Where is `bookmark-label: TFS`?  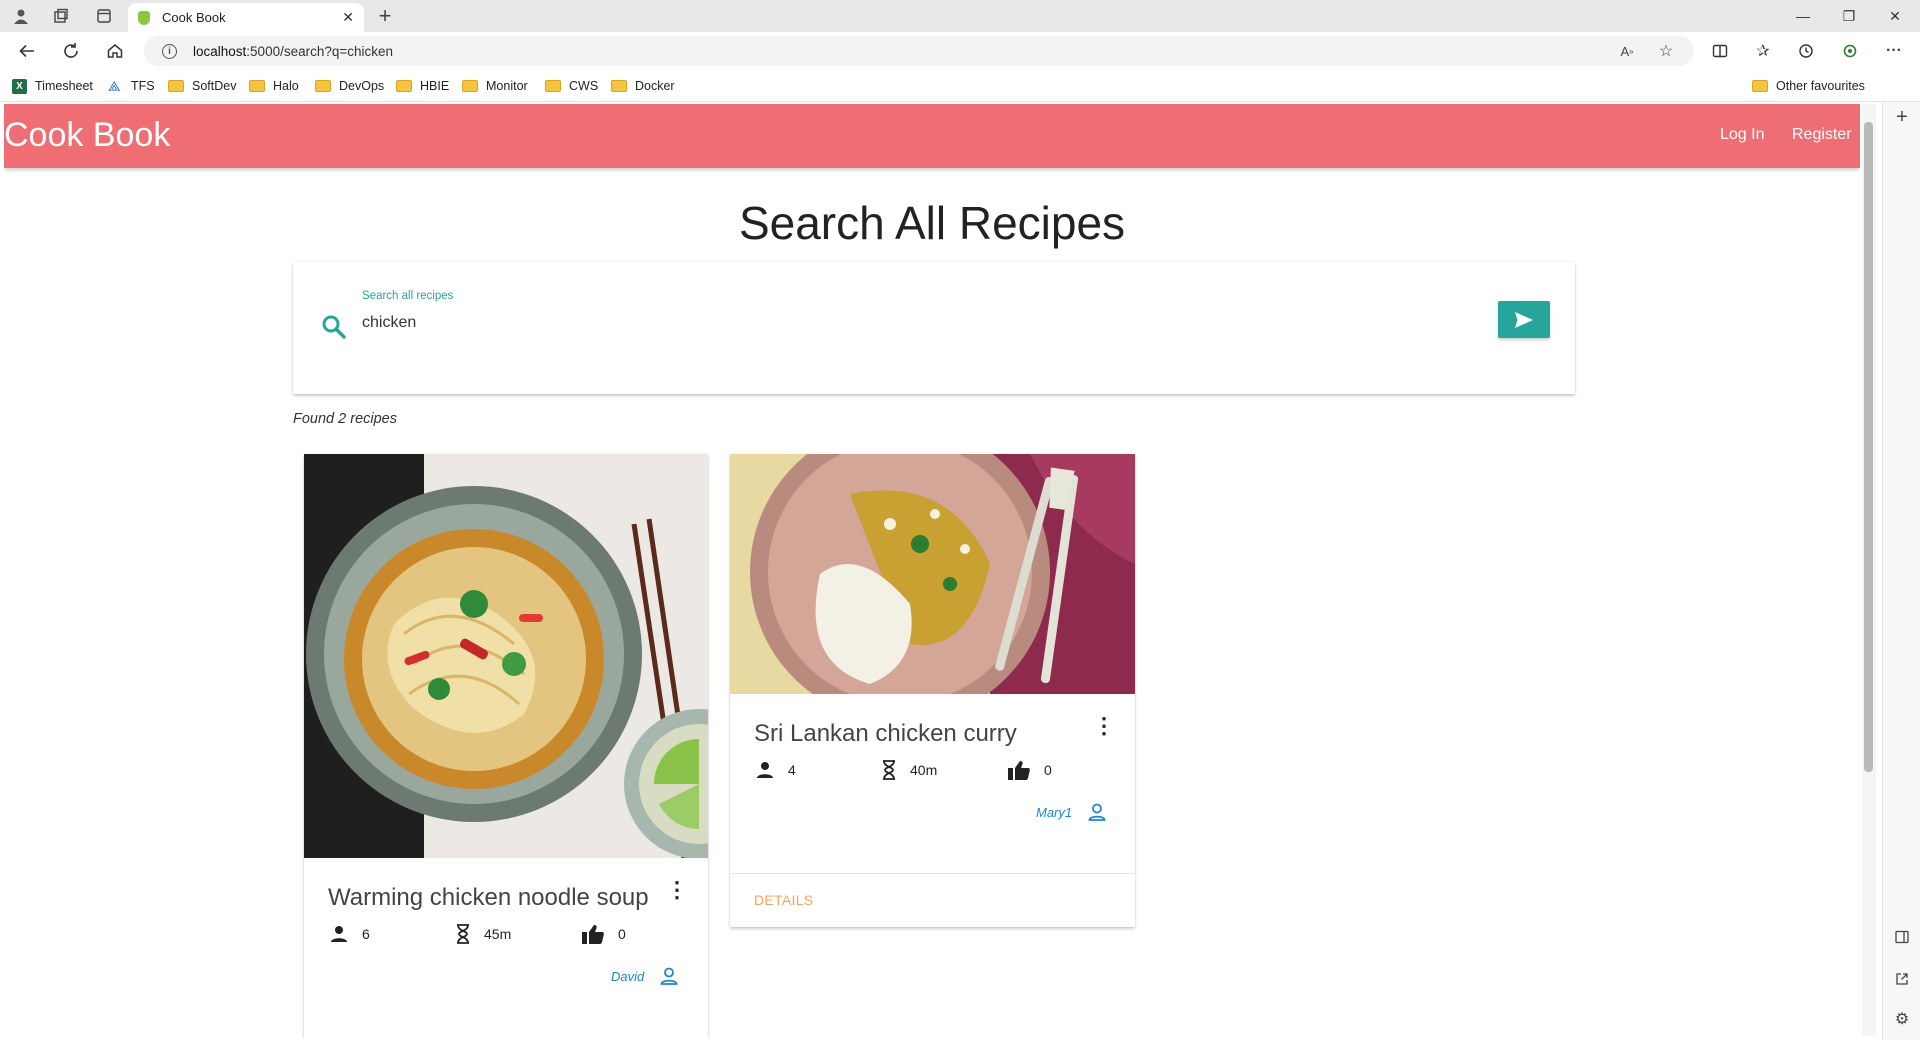
bookmark-label: TFS is located at coordinates (143, 86).